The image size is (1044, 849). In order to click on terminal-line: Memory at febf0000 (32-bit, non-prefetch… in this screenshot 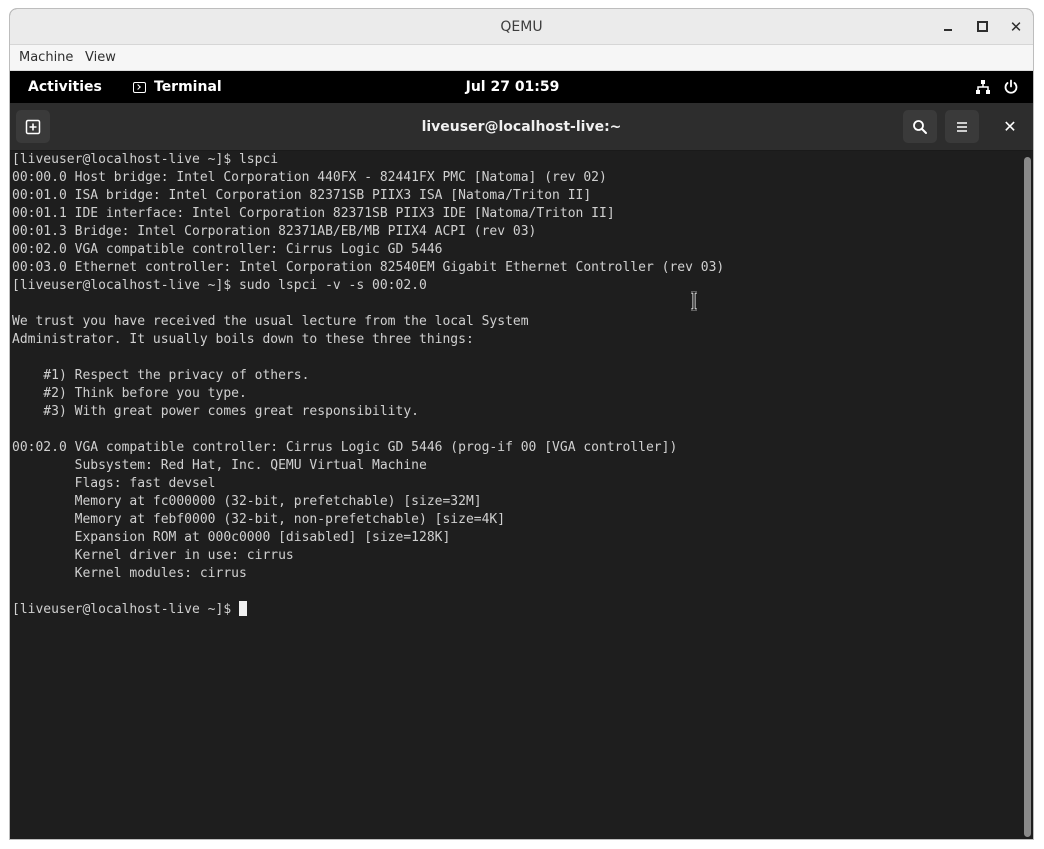, I will do `click(259, 519)`.